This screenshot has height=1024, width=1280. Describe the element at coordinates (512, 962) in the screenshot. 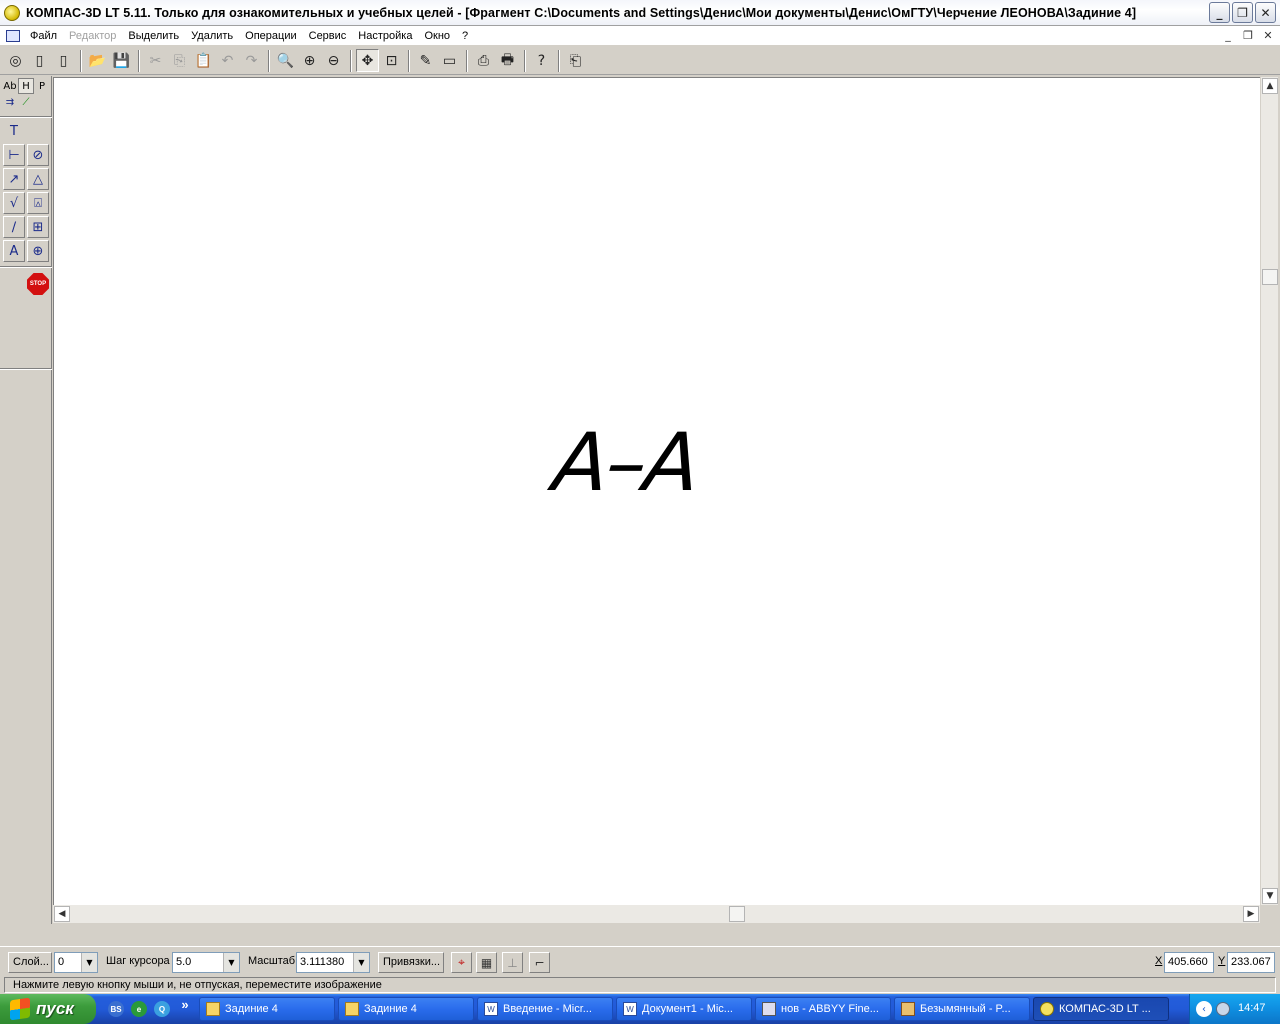

I see `local-cs-icon: ⊥` at that location.